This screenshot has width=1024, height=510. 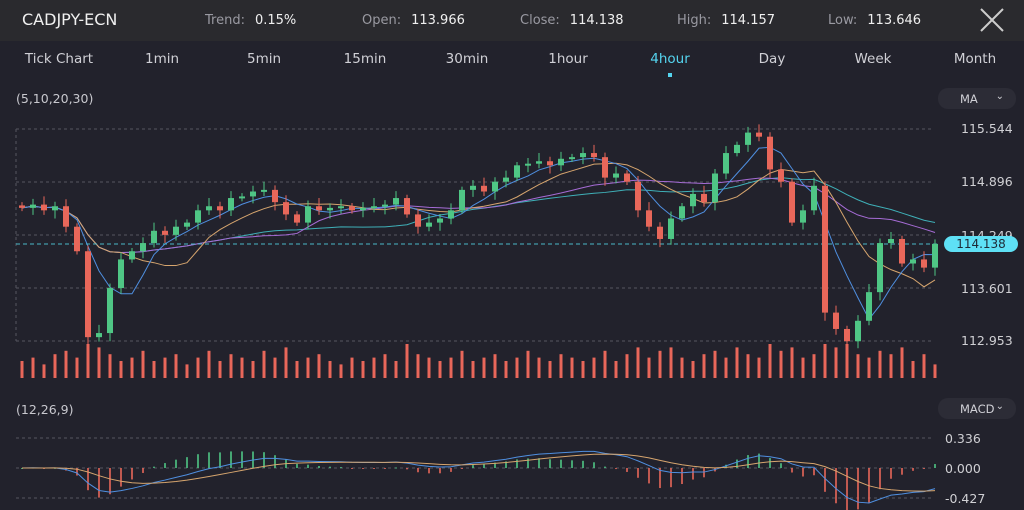 I want to click on chevron-down-icon: ⌄, so click(x=999, y=406).